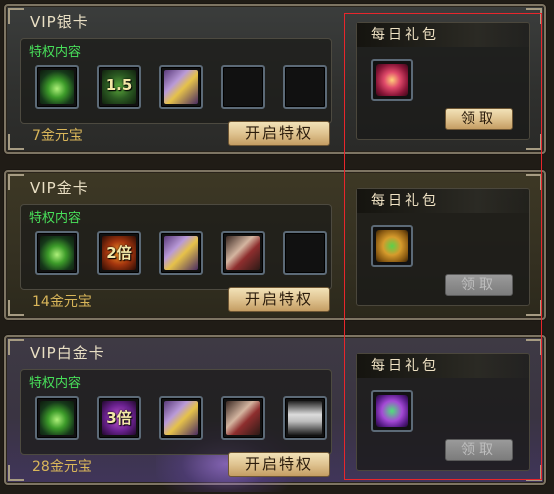 This screenshot has height=494, width=554. I want to click on purple-gift-icon, so click(392, 411).